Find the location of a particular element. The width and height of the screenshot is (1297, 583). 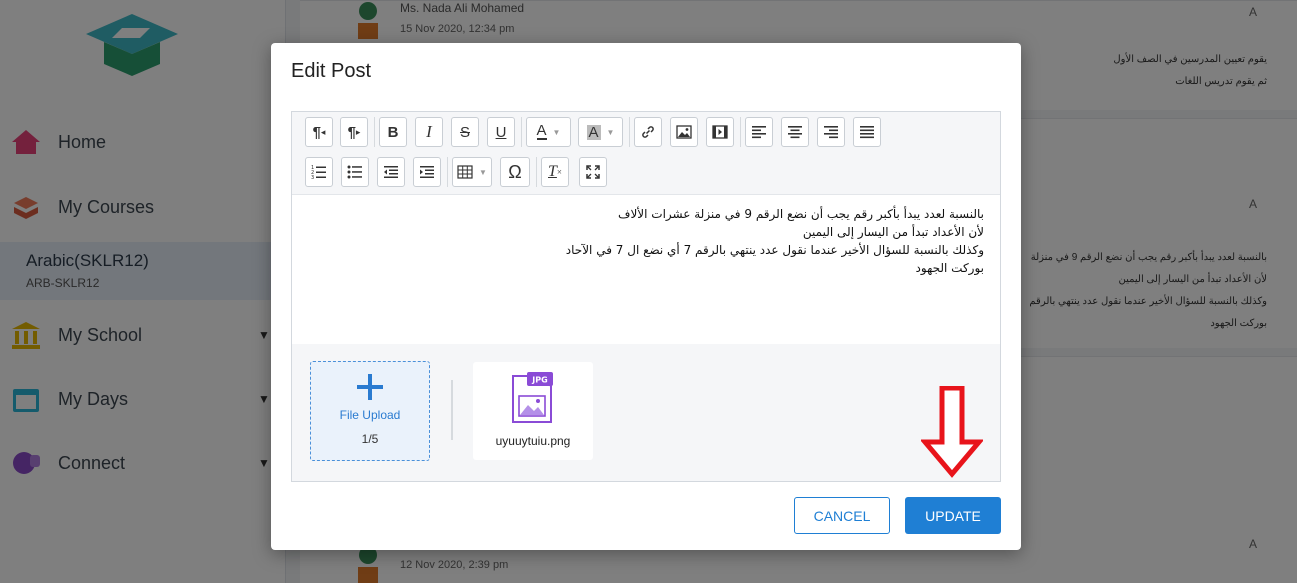

fullscreen-button is located at coordinates (593, 172).